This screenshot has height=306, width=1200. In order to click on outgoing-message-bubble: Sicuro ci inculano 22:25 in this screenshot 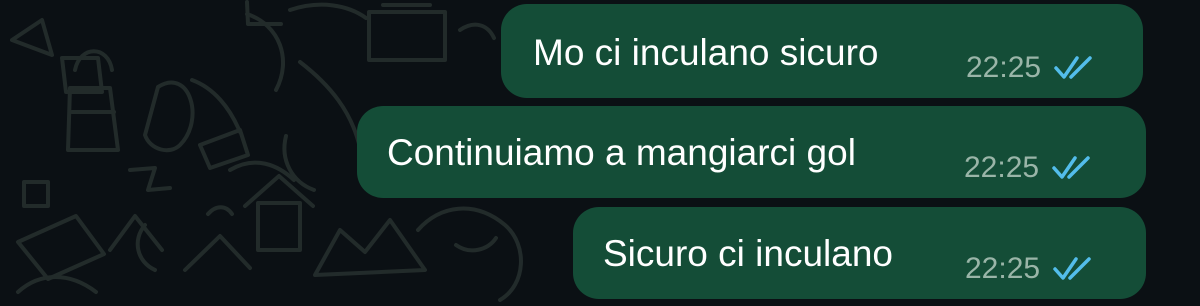, I will do `click(859, 253)`.